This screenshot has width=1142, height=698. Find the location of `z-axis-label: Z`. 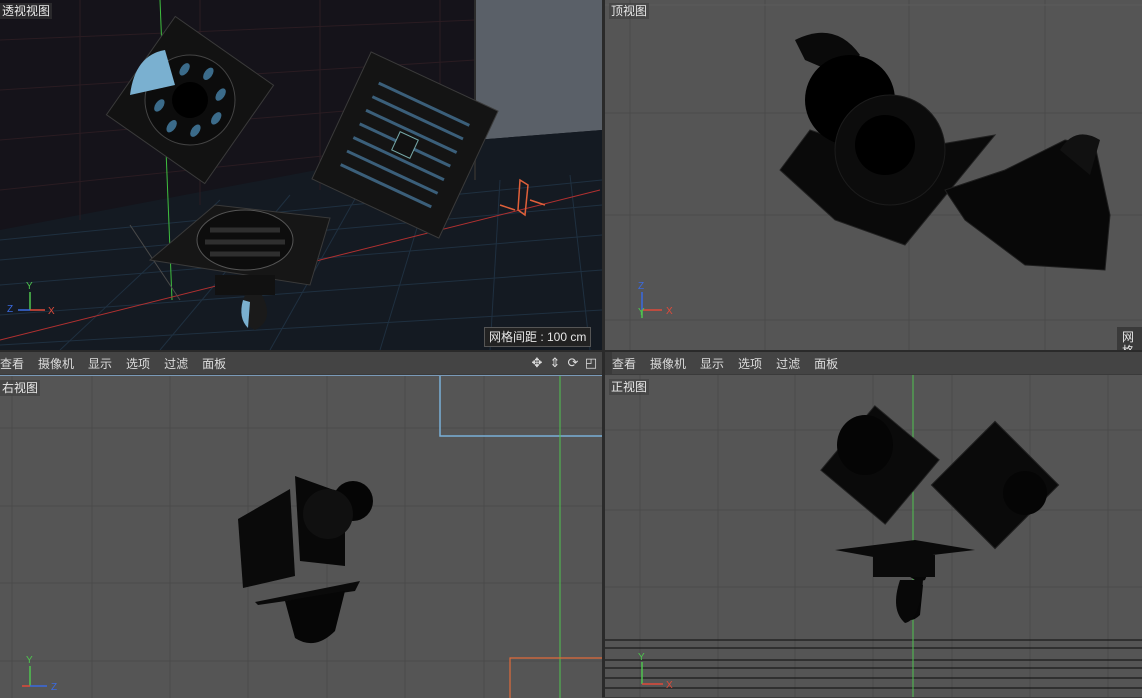

z-axis-label: Z is located at coordinates (10, 309).